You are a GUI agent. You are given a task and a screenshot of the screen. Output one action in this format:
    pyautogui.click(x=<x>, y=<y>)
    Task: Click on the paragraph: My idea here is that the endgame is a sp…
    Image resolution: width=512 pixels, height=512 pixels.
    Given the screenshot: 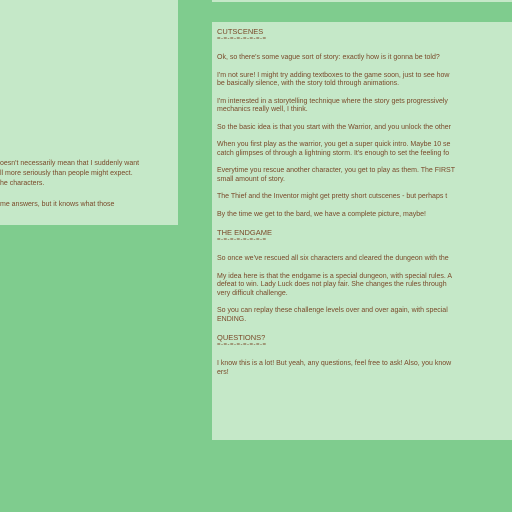 What is the action you would take?
    pyautogui.click(x=364, y=286)
    